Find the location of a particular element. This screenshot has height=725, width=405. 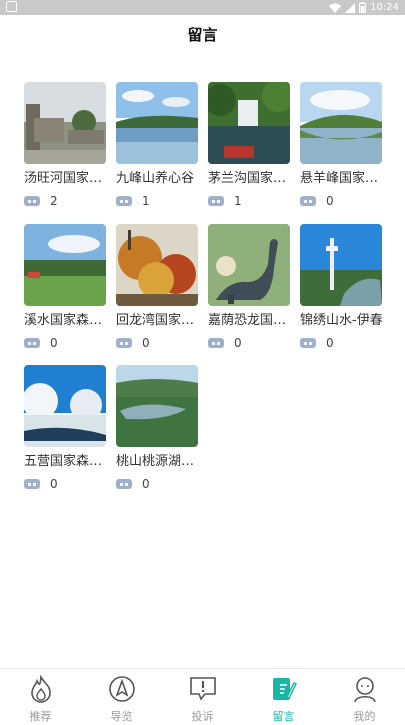

tab-label: 留言 is located at coordinates (283, 716).